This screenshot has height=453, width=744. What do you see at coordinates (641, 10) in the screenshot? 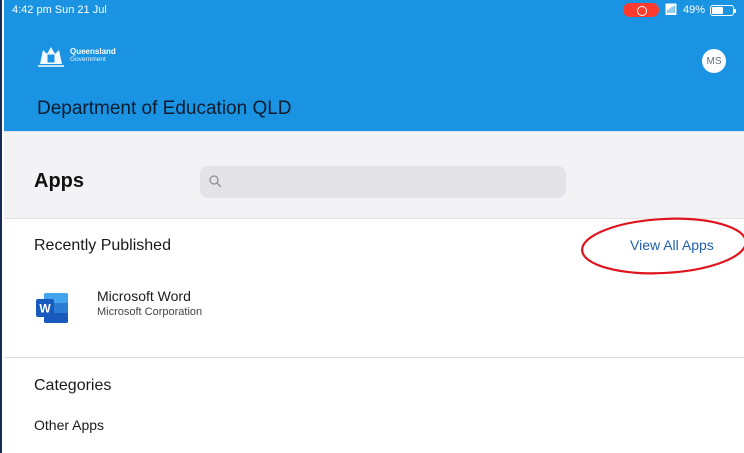
I see `screen-recording-icon` at bounding box center [641, 10].